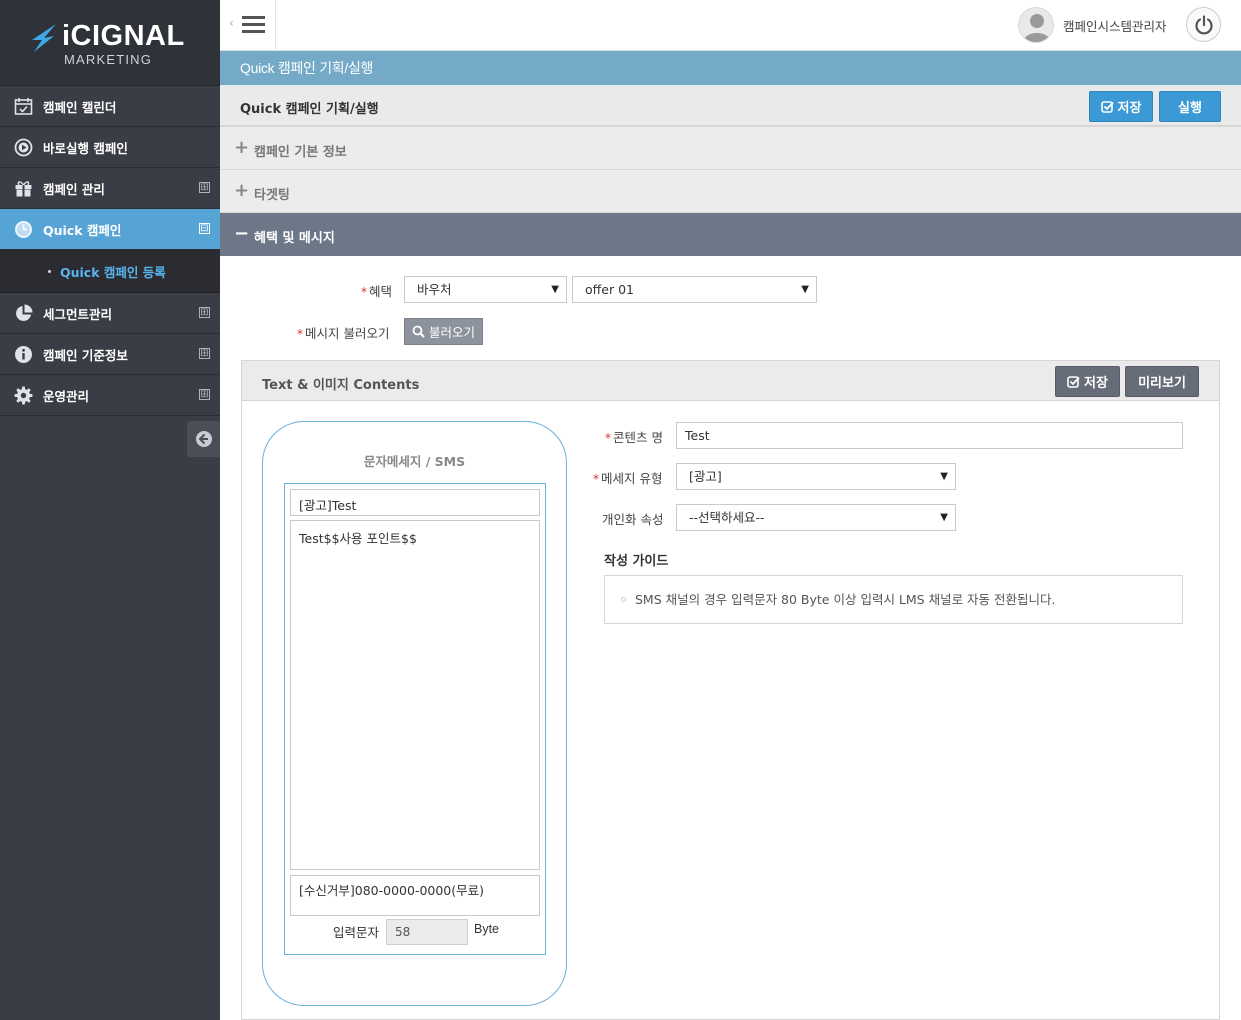 This screenshot has height=1020, width=1241. I want to click on accordion-benefit-message: − 혜택 및 메시지, so click(730, 234).